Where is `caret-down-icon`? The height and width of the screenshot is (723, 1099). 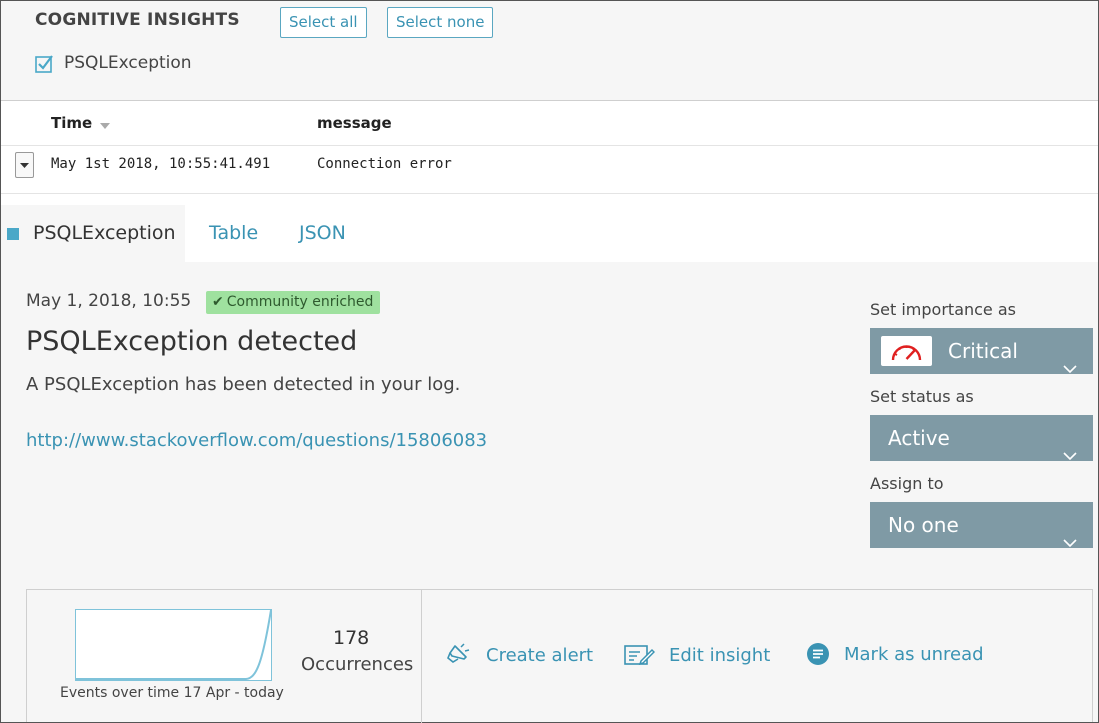
caret-down-icon is located at coordinates (24, 165).